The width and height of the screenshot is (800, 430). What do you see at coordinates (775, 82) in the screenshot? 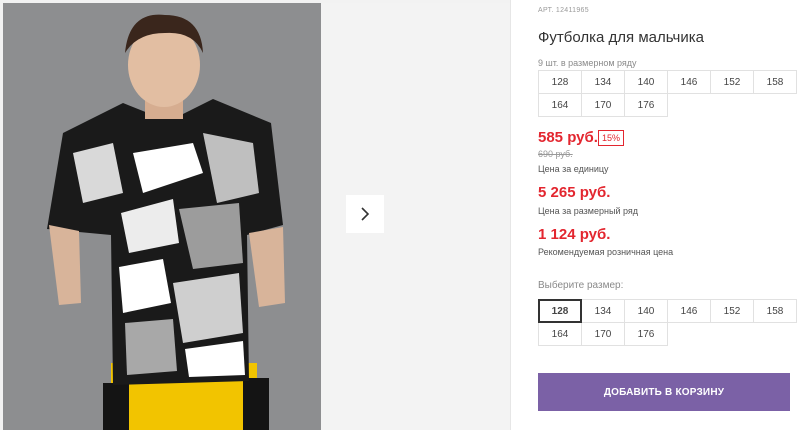
I see `range-size-cell: 158` at bounding box center [775, 82].